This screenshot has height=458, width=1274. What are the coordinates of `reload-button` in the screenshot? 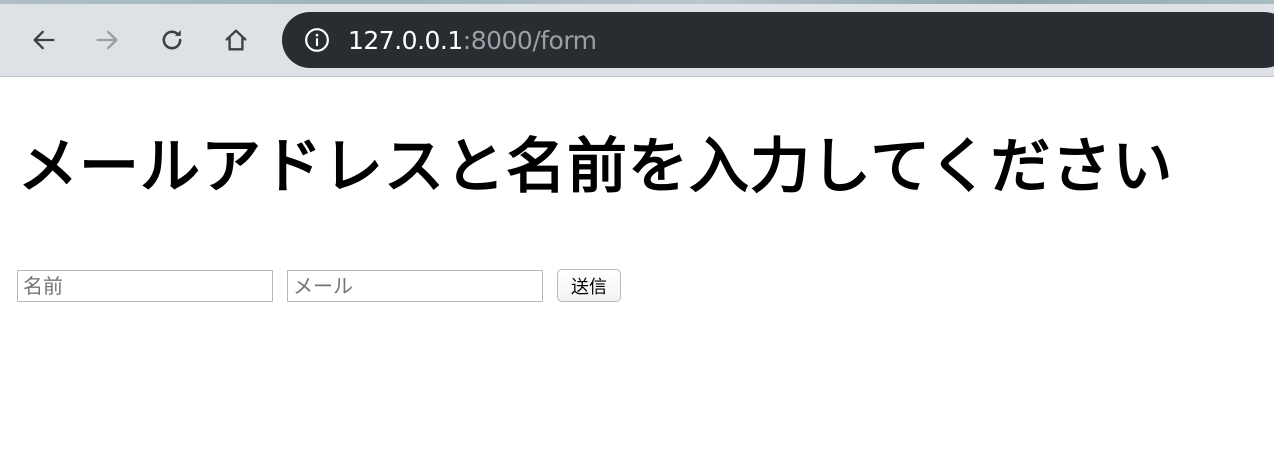 It's located at (172, 40).